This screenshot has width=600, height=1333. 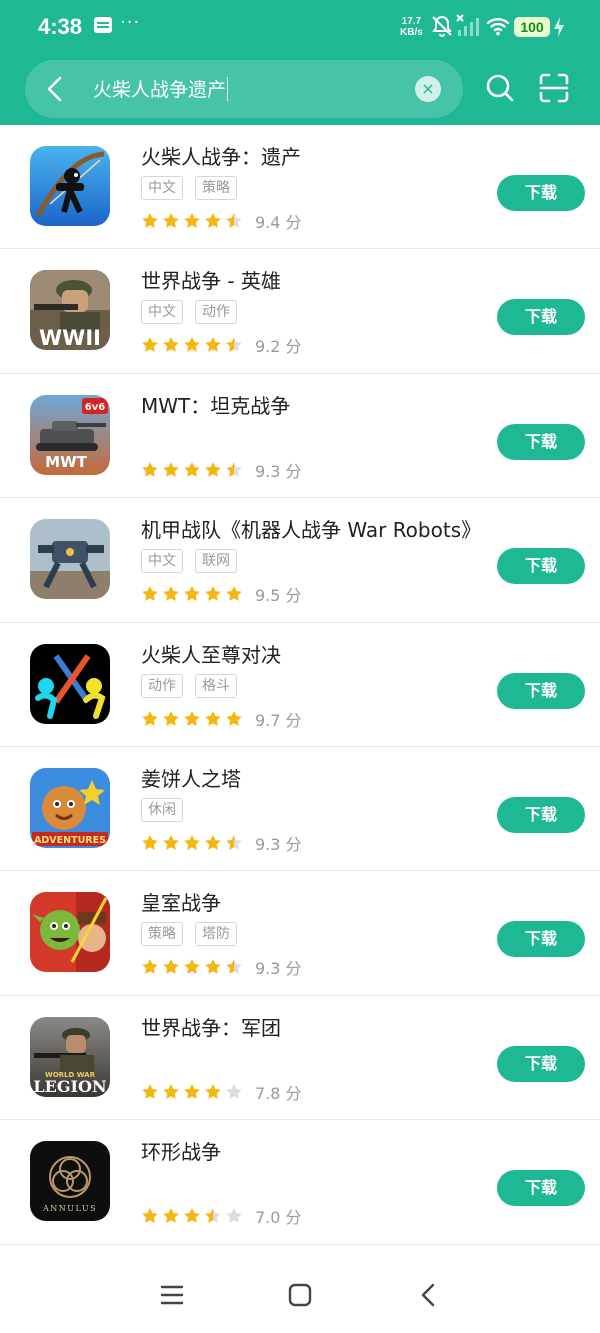 I want to click on tag: 休闲, so click(x=162, y=809).